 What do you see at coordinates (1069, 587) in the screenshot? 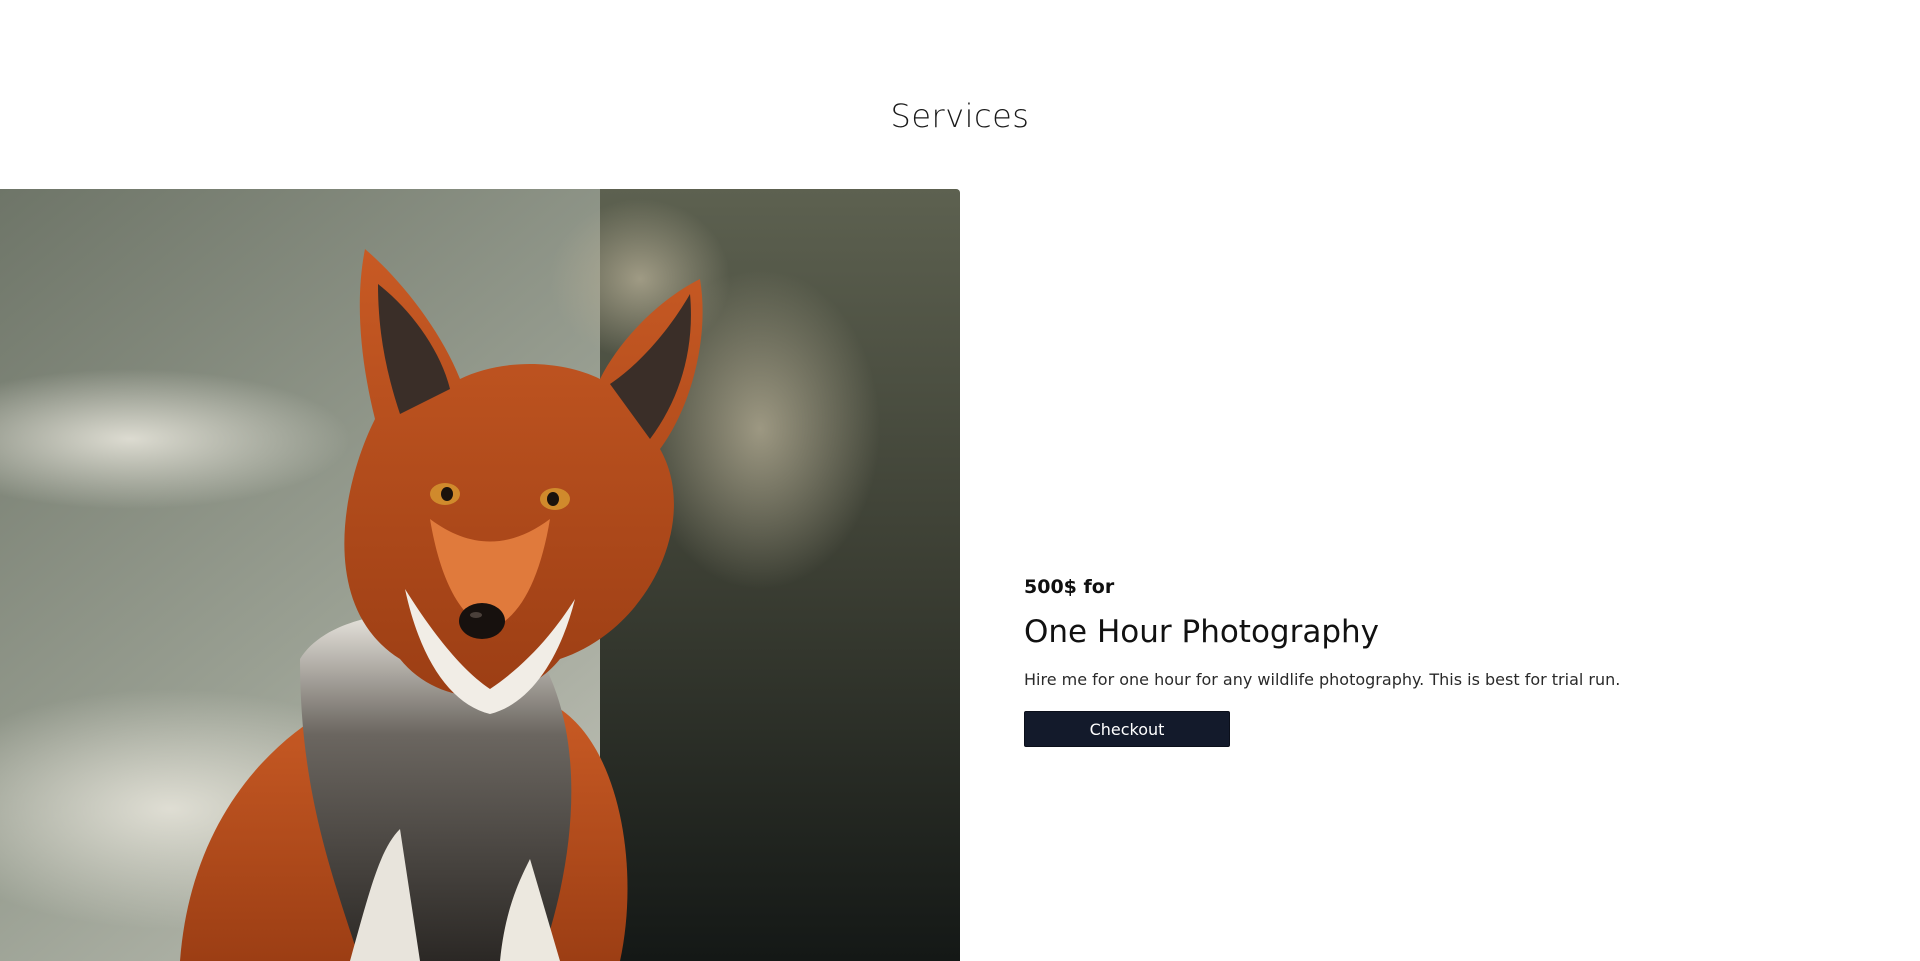
I see `price-label: 500$ for` at bounding box center [1069, 587].